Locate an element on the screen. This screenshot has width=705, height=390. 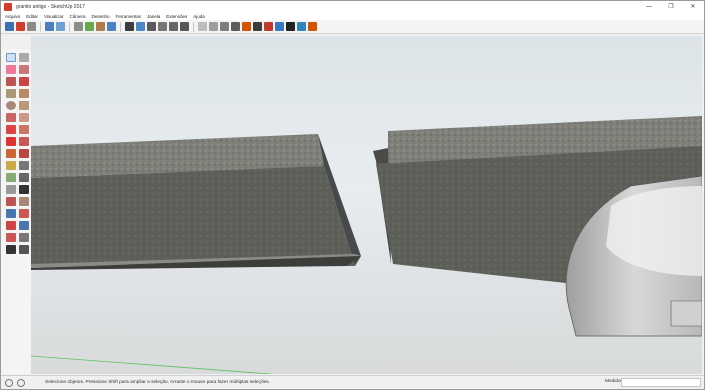
zoom-extents-icon is located at coordinates (11, 225).